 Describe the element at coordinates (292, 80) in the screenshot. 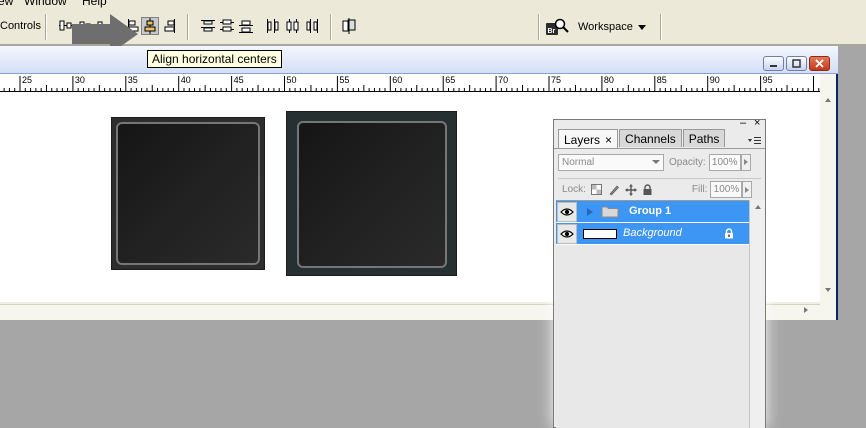

I see `ruler-label: 50` at that location.